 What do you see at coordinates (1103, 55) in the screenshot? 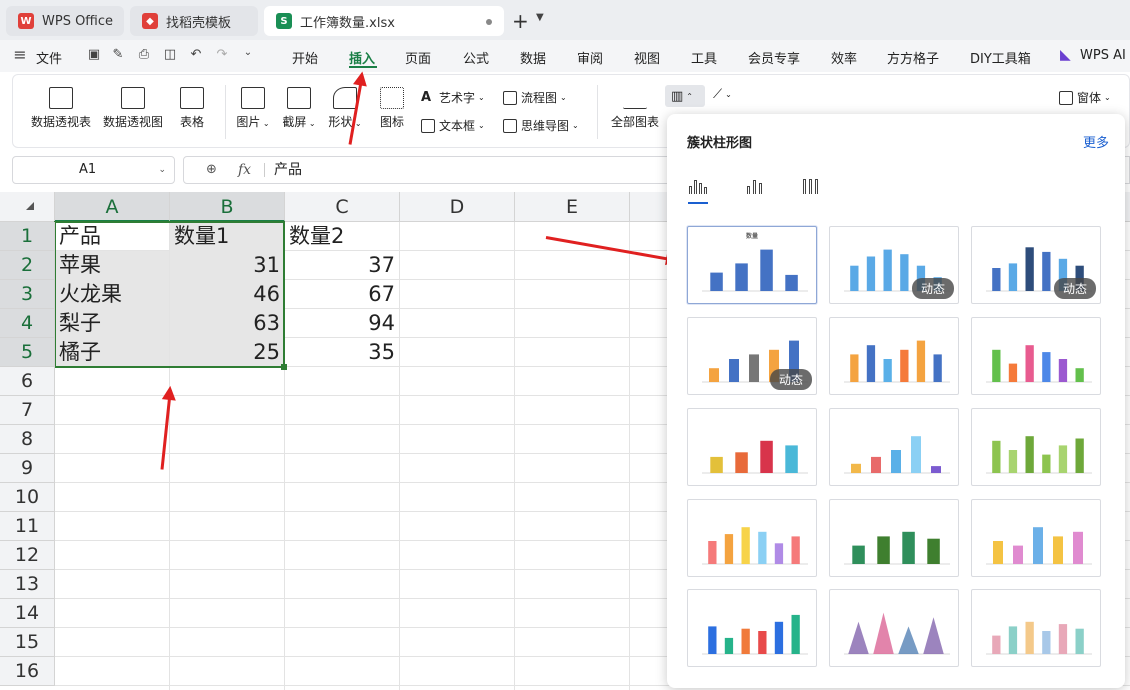
I see `menu-wps-ai: WPS AI` at bounding box center [1103, 55].